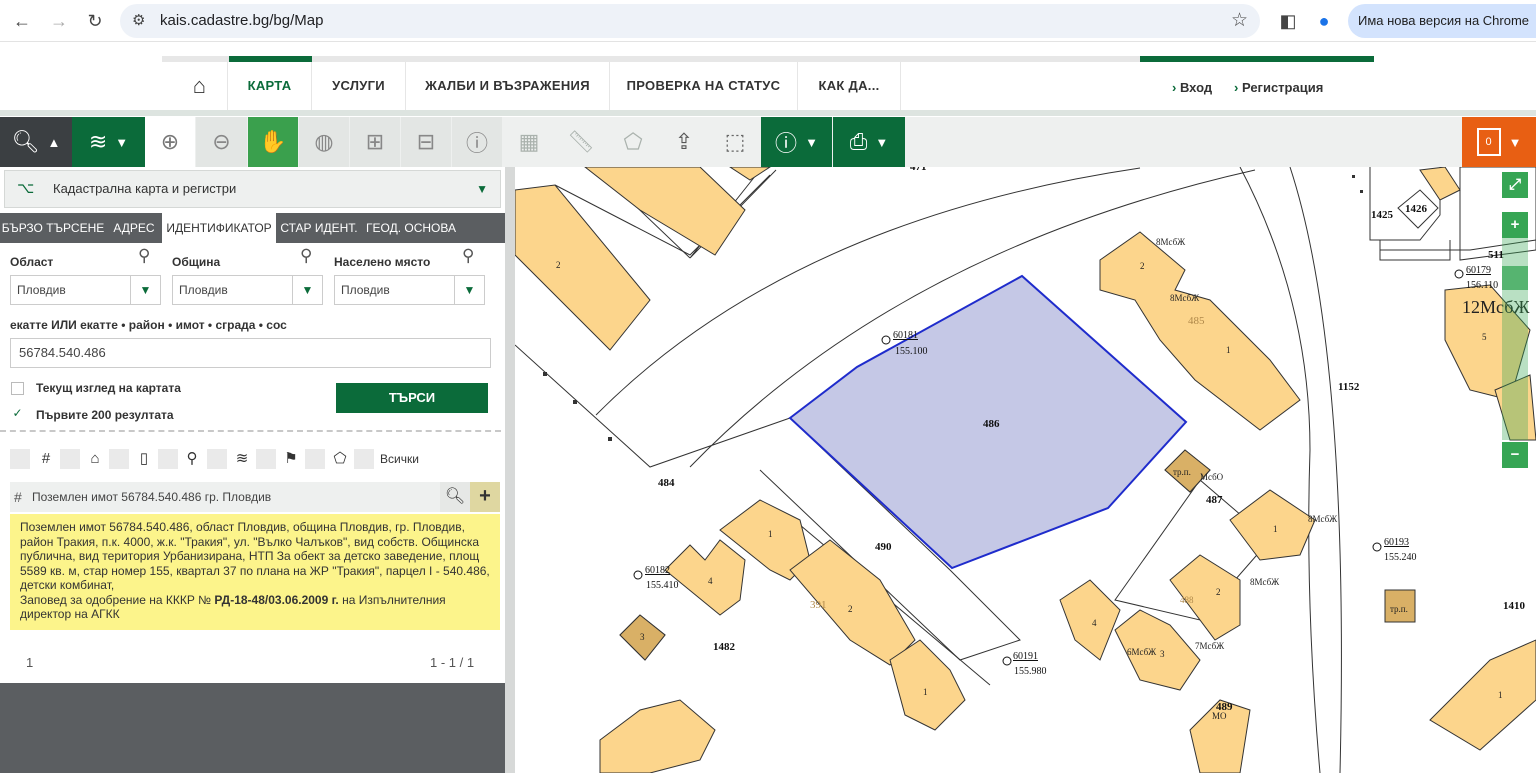 The height and width of the screenshot is (773, 1536). Describe the element at coordinates (704, 86) in the screenshot. I see `nav-status-check: ПРОВЕРКА НА СТАТУС` at that location.